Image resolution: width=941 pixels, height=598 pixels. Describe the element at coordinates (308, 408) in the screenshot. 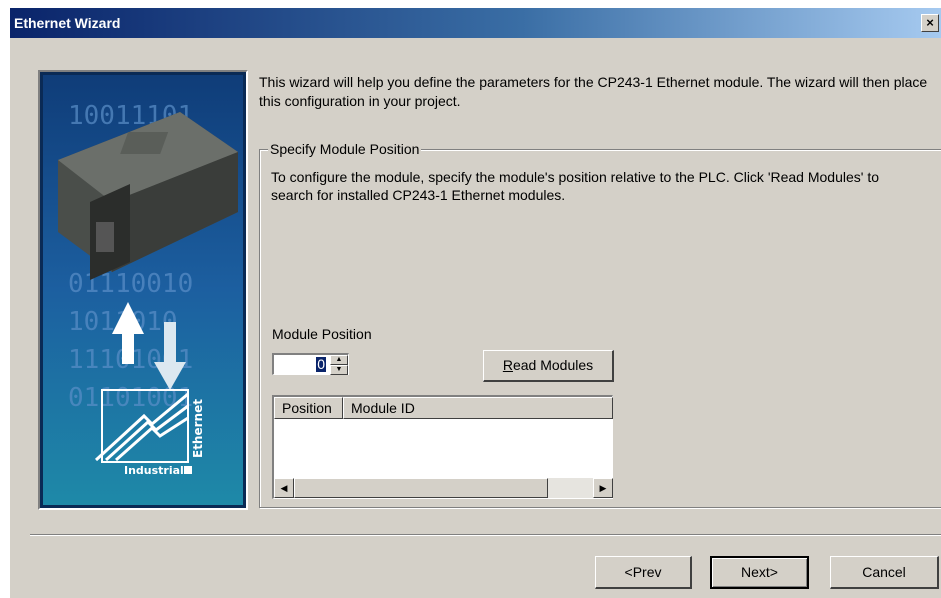

I see `column-header-position: Position` at that location.